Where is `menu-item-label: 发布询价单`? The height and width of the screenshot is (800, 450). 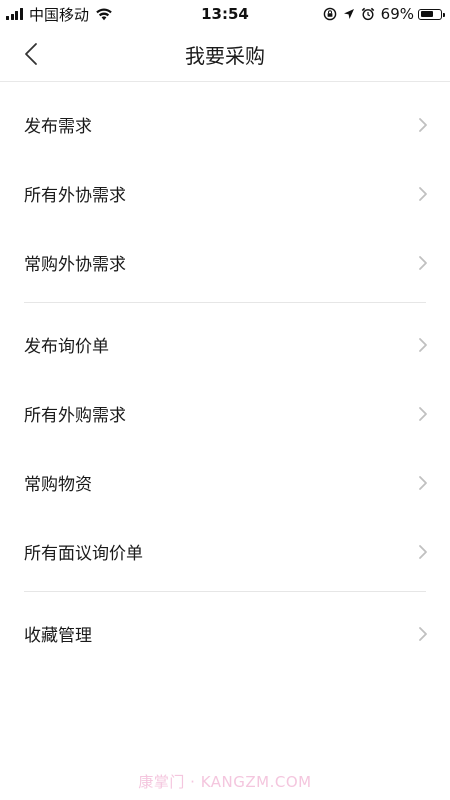 menu-item-label: 发布询价单 is located at coordinates (66, 347).